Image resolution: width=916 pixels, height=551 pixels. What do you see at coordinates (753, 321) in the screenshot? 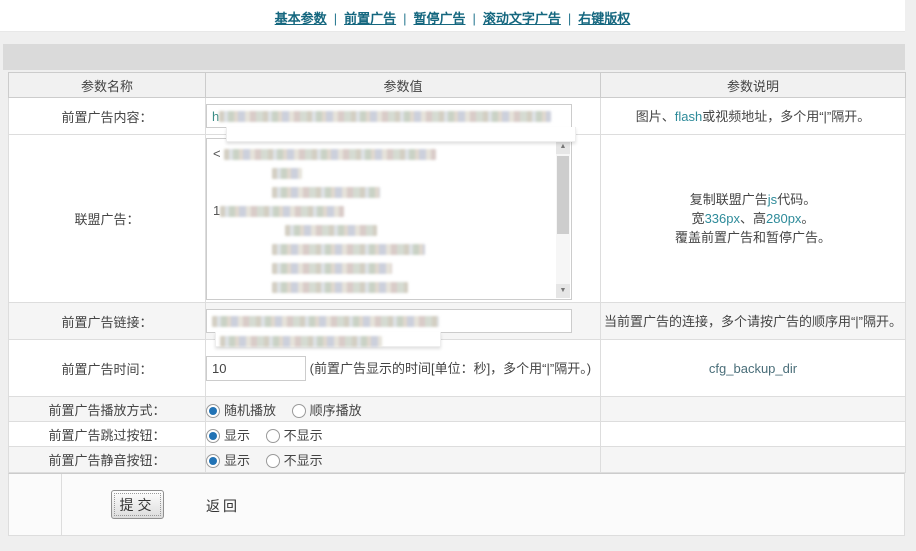
I see `front-ad-link-desc: 当前置广告的连接，多个请按广告的顺序用“|”隔开。` at bounding box center [753, 321].